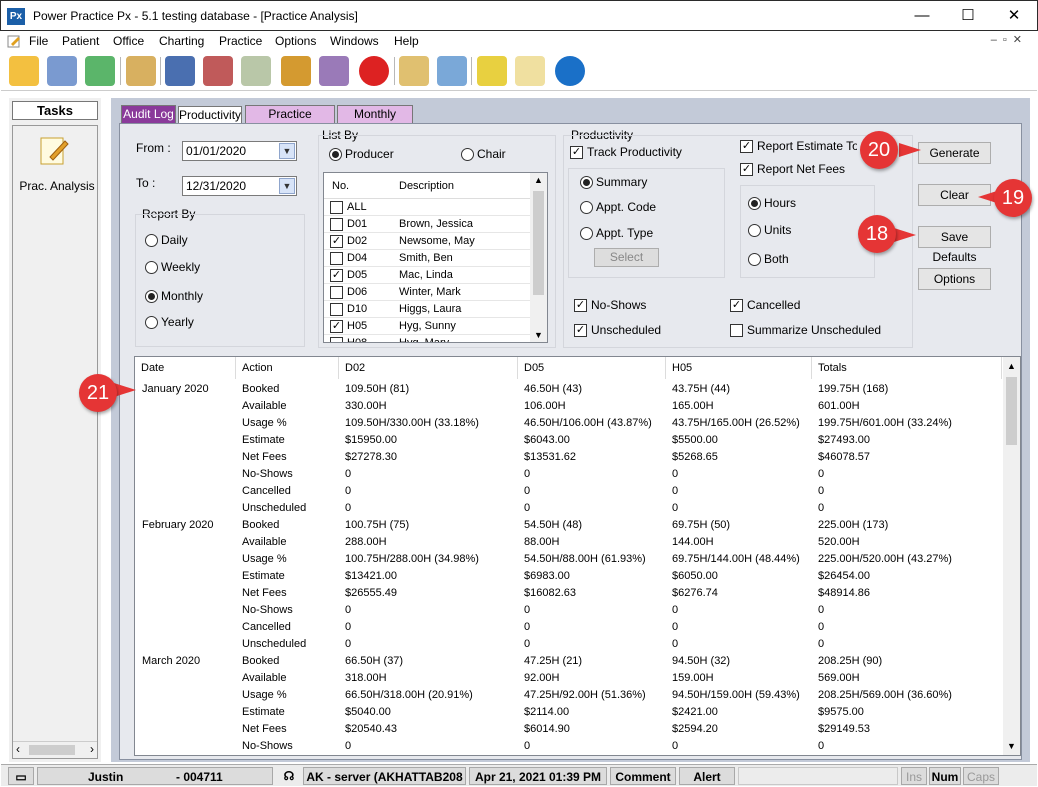 This screenshot has width=1038, height=787. What do you see at coordinates (427, 207) in the screenshot?
I see `list-item: ALL` at bounding box center [427, 207].